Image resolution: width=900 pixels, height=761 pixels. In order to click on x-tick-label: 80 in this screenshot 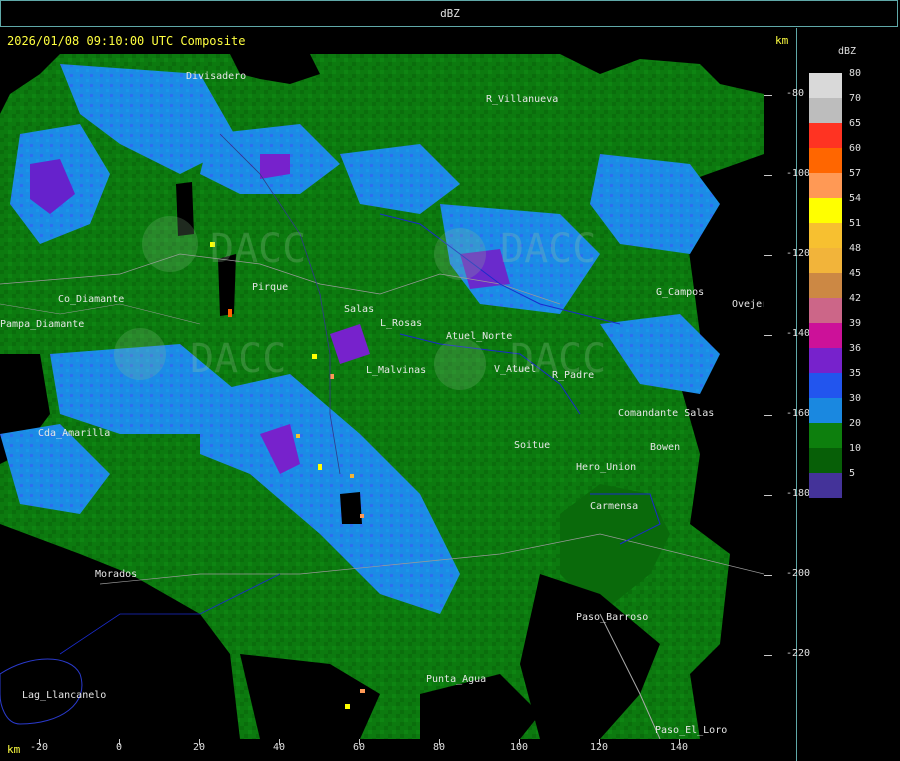, I will do `click(439, 747)`.